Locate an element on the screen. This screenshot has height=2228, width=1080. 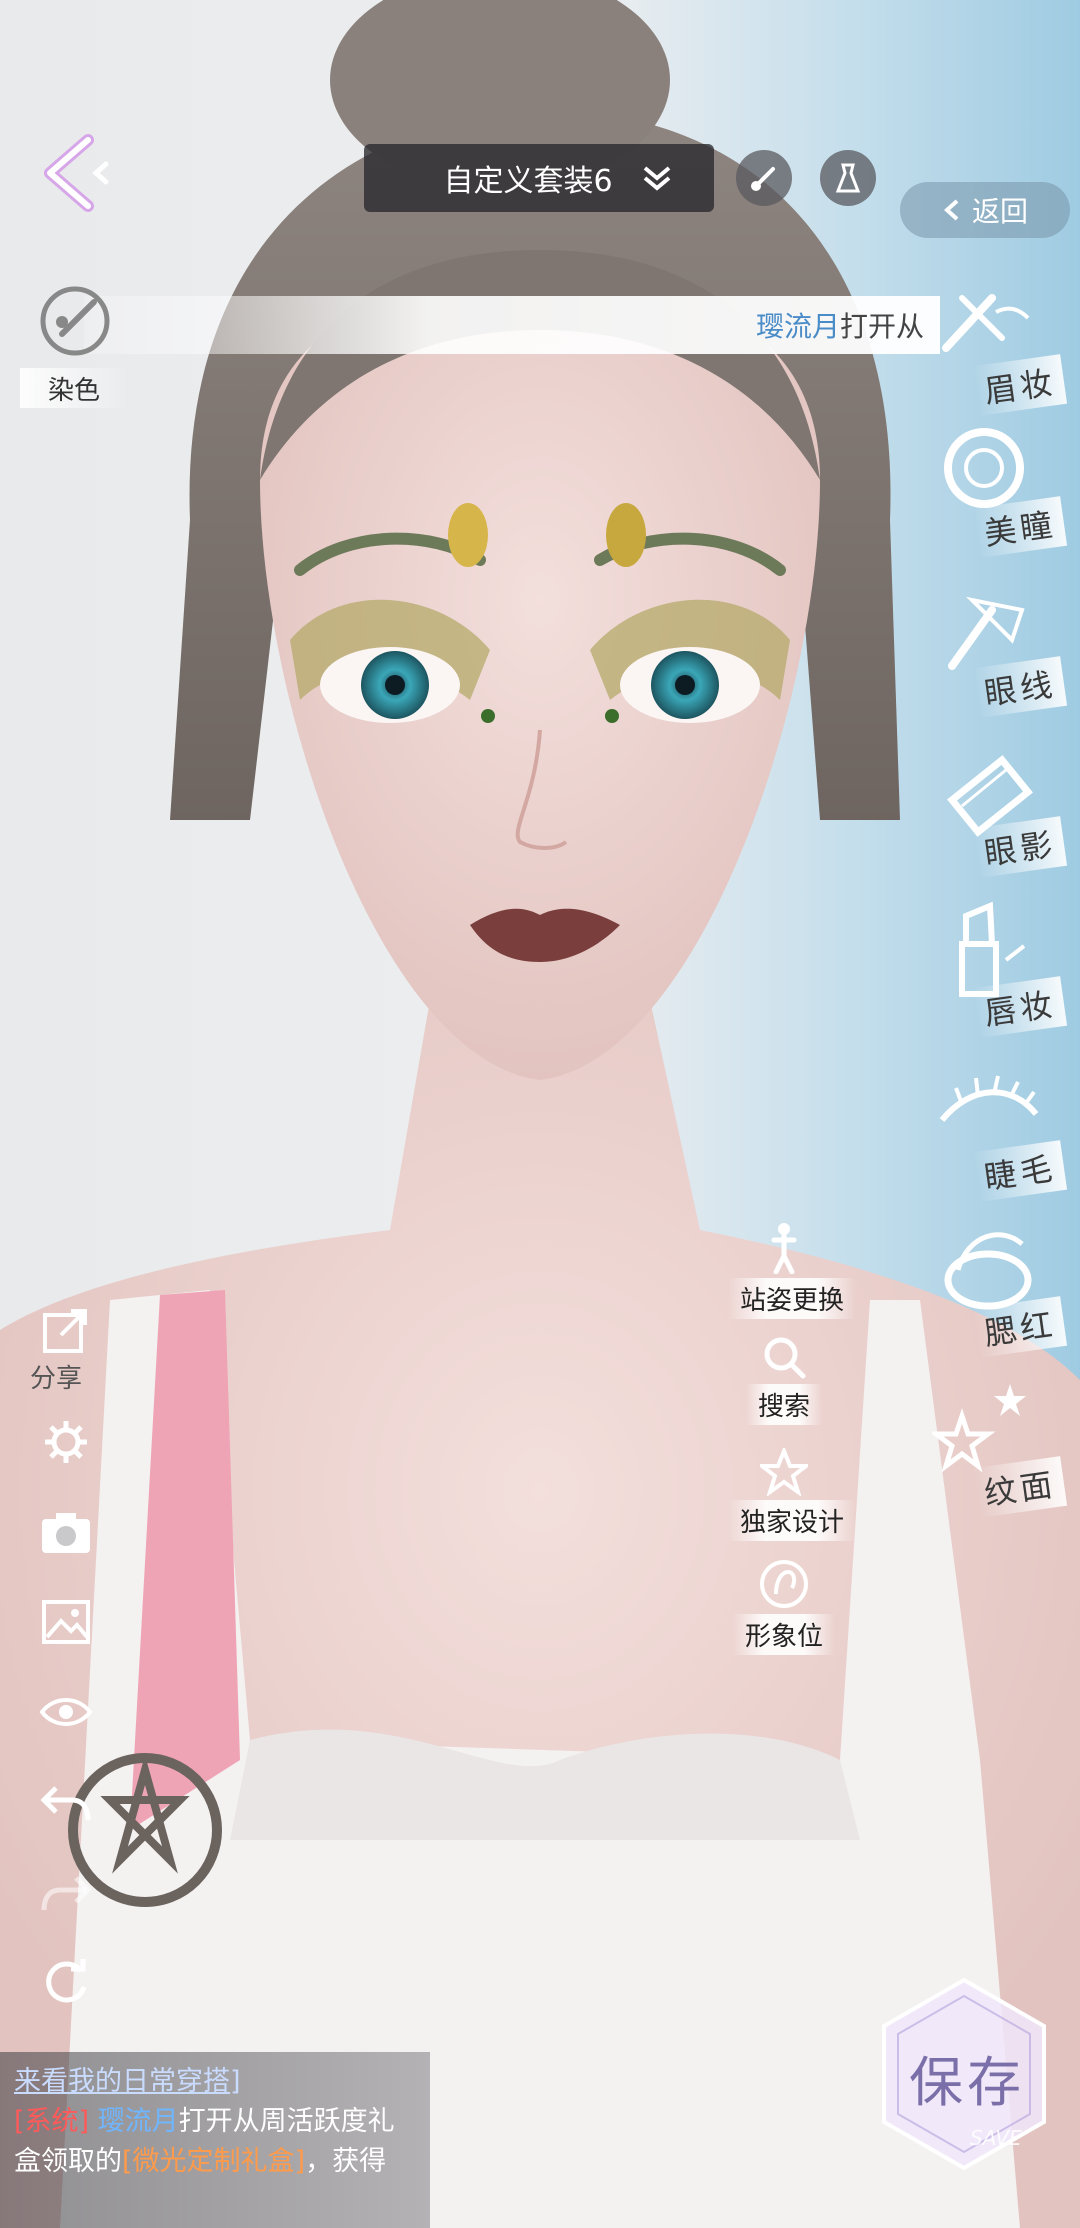
hide-ui-button is located at coordinates (66, 1712).